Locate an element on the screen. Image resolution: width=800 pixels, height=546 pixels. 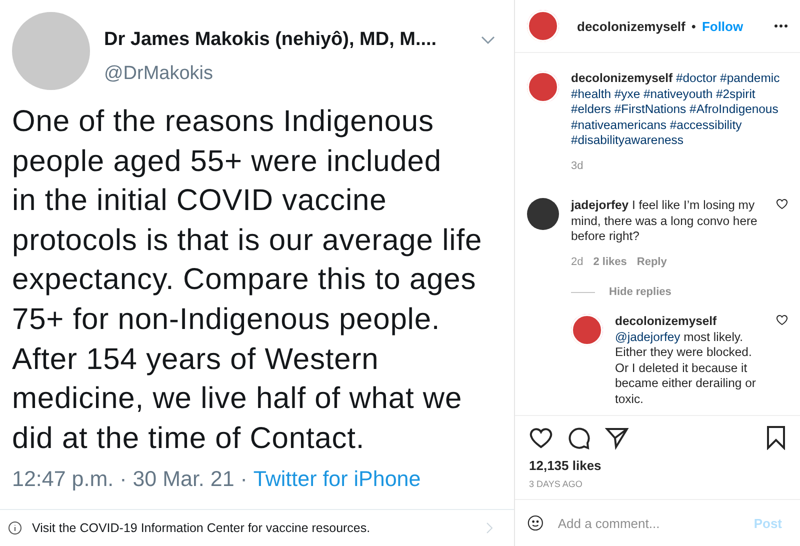
post-caption: decolonizemyself #doctor #pandemic #health #yxe #nativeyouth #2spirit #elders #FirstNations #AfroIndigenous #nativeamericans #accessibility #disabilityawareness is located at coordinates (676, 109).